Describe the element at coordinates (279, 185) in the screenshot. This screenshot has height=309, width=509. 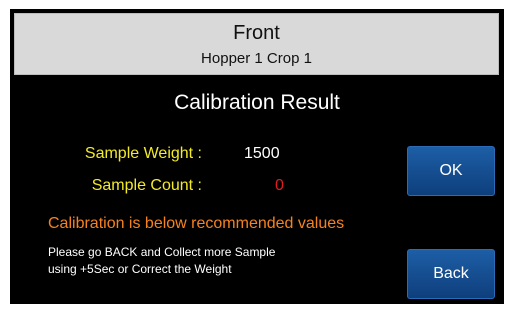
I see `sample-count-value: 0` at that location.